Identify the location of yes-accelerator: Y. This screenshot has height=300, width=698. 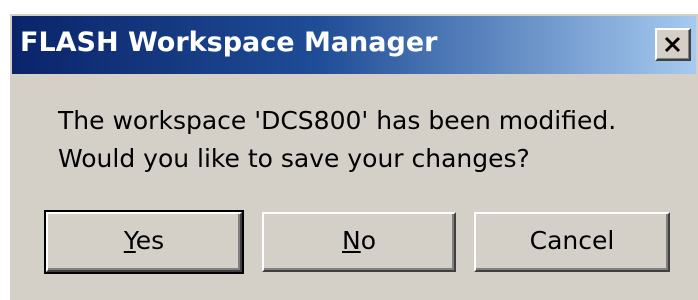
(129, 240).